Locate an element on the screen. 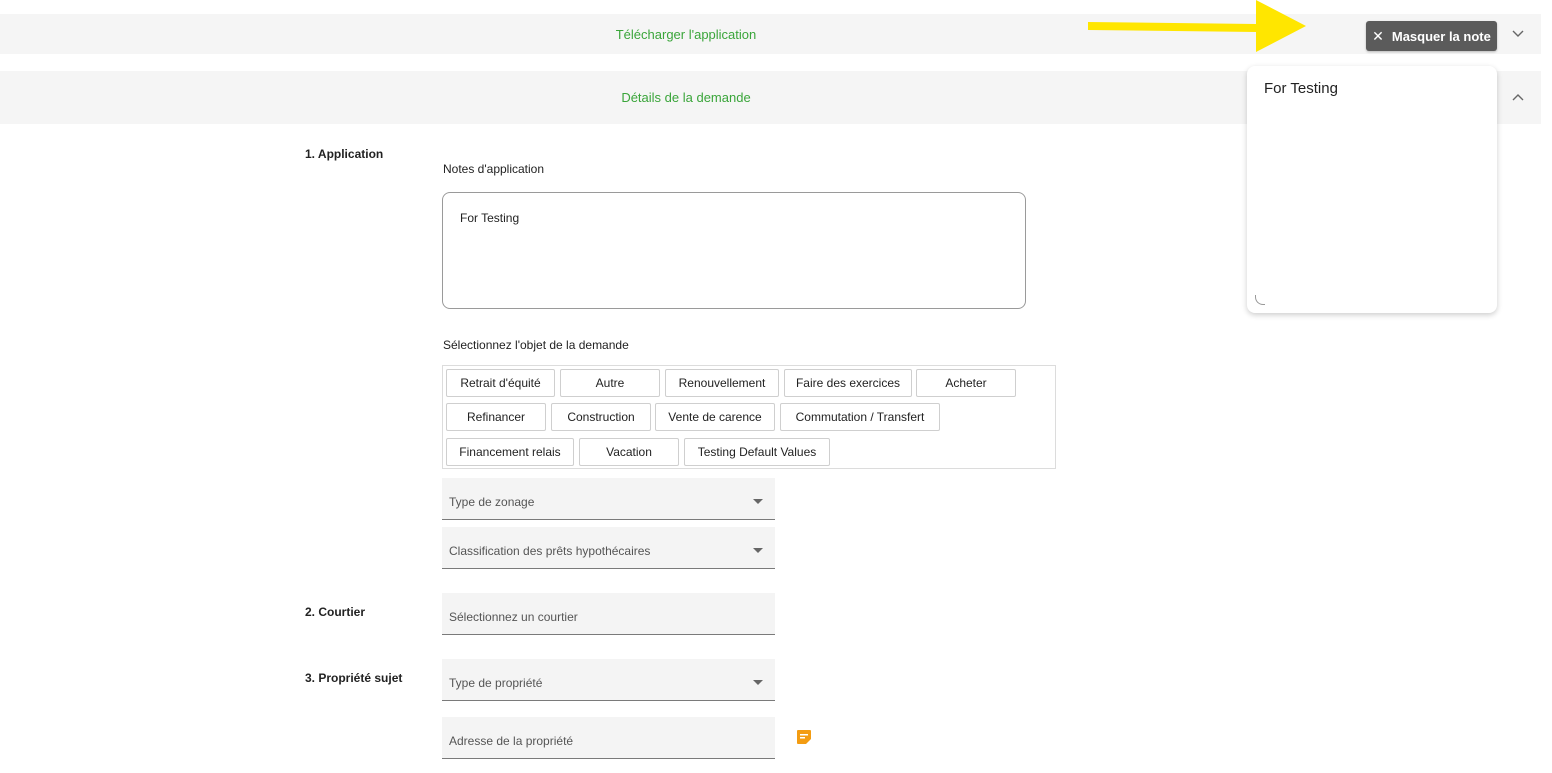  property-type-placeholder: Type de propriété is located at coordinates (496, 683).